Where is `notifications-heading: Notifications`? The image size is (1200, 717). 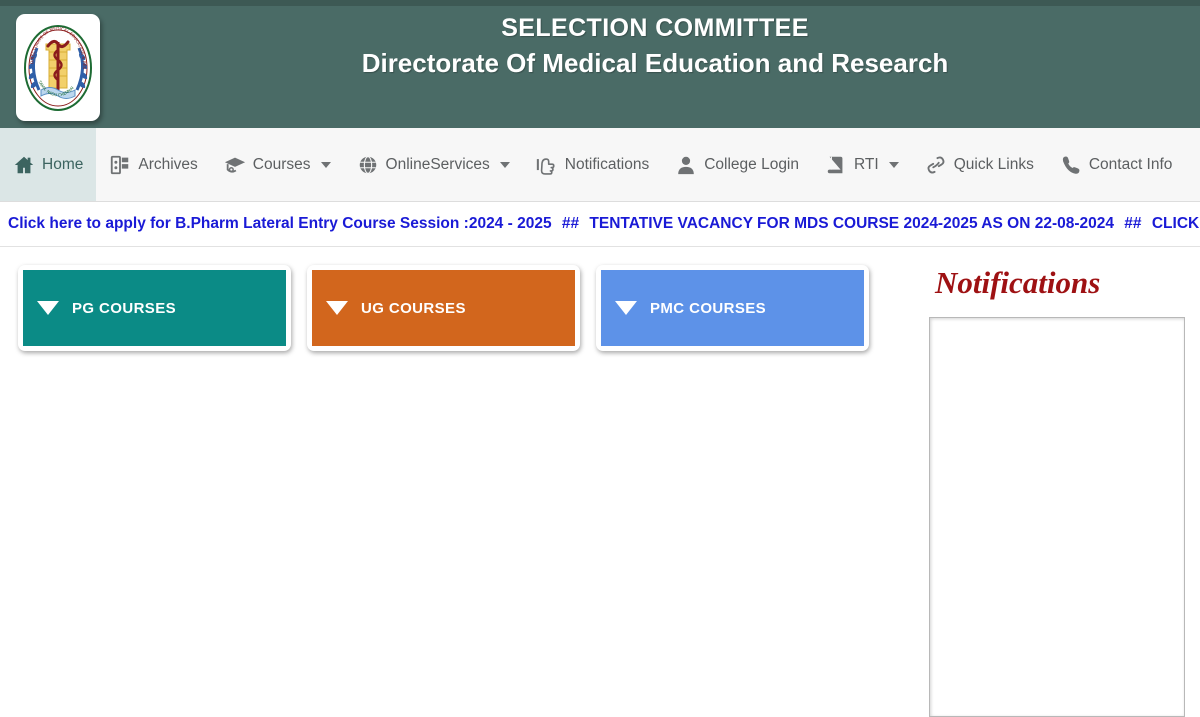 notifications-heading: Notifications is located at coordinates (1018, 282).